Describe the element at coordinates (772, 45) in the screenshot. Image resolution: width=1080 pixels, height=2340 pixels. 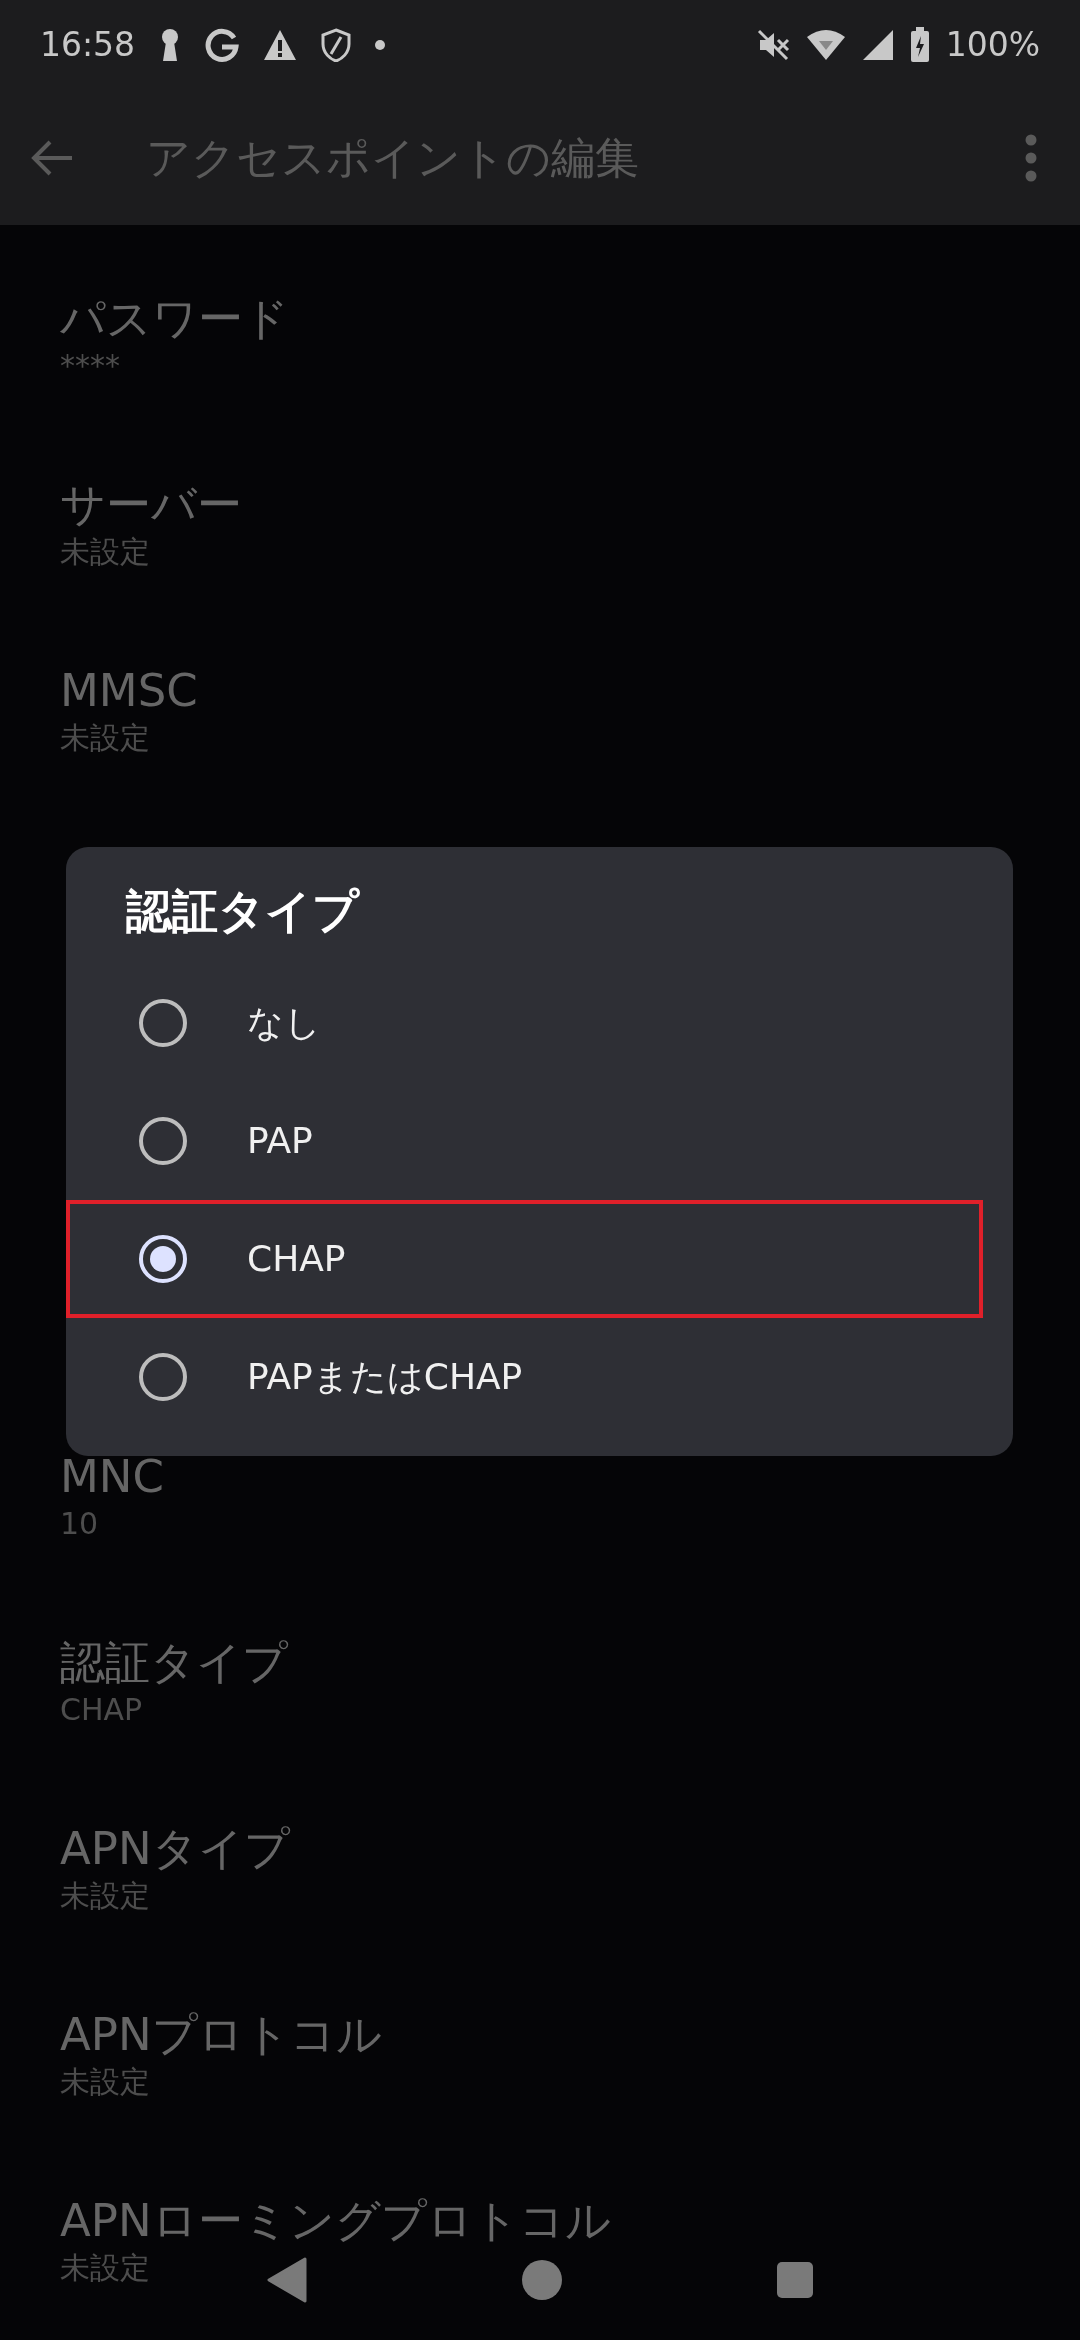
I see `muted-speaker-icon` at that location.